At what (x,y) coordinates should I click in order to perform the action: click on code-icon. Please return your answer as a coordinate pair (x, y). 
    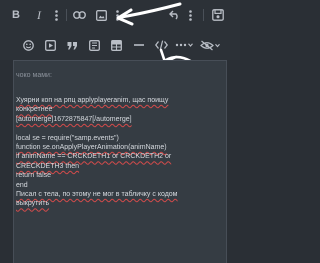
    Looking at the image, I should click on (161, 45).